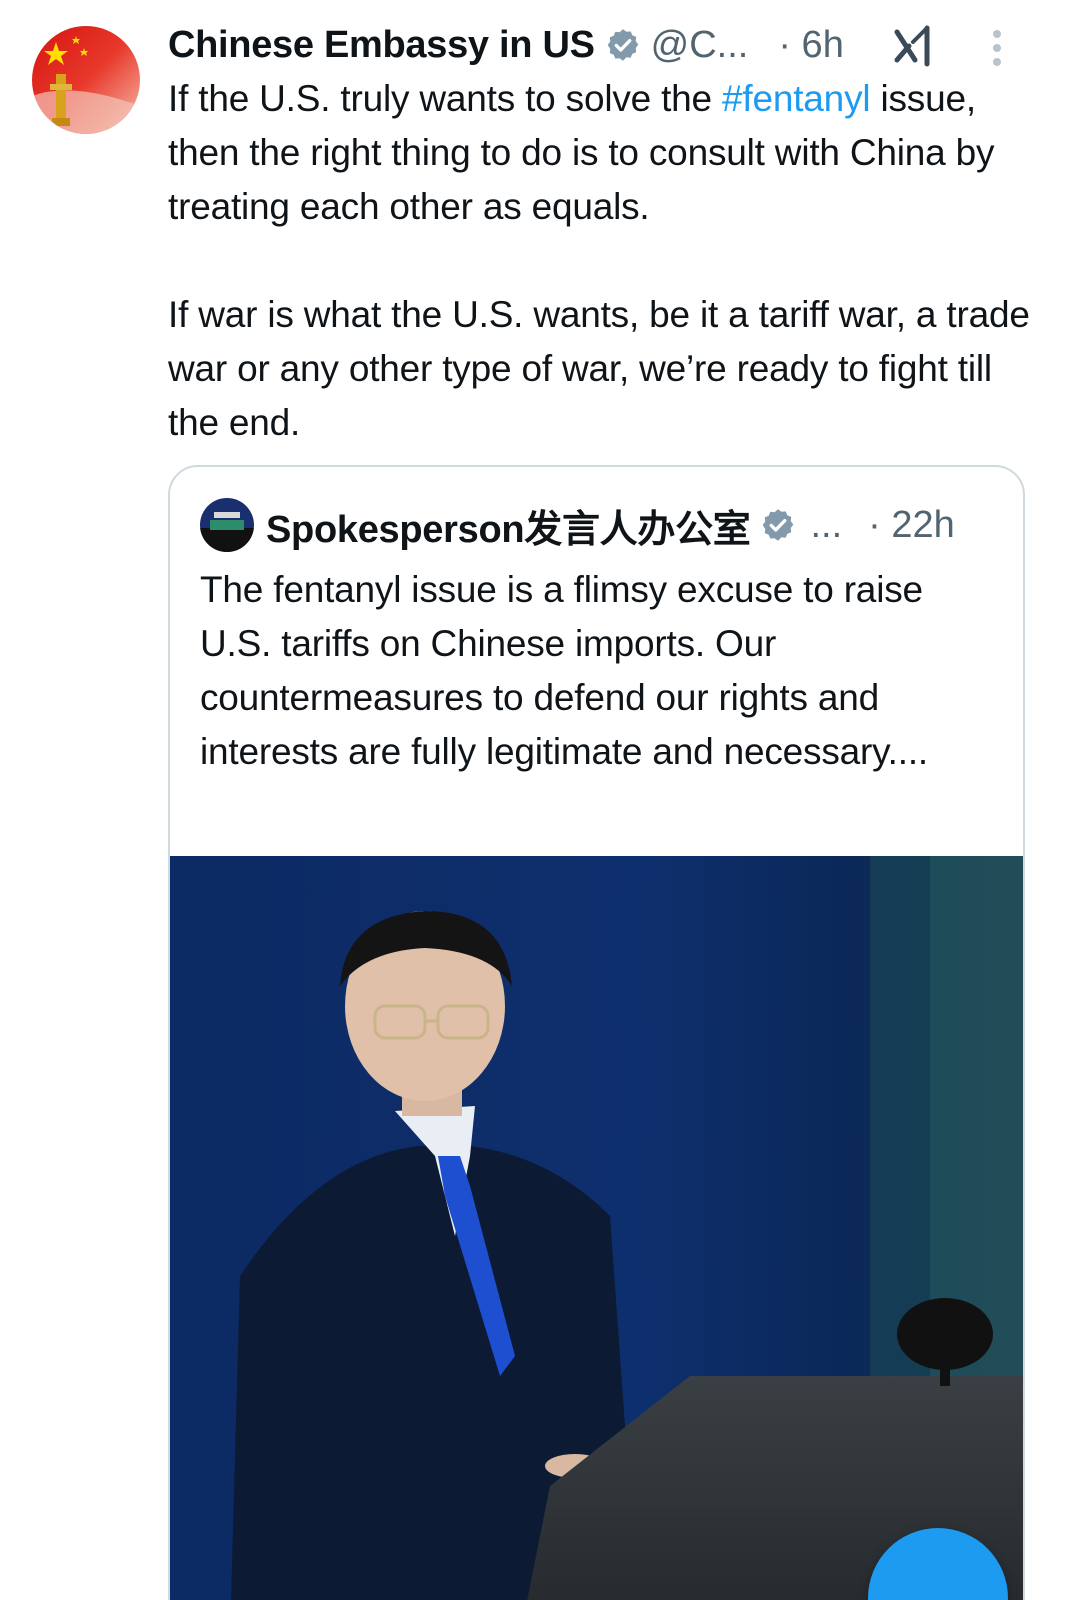 Image resolution: width=1078 pixels, height=1600 pixels. What do you see at coordinates (997, 48) in the screenshot?
I see `more-options-icon` at bounding box center [997, 48].